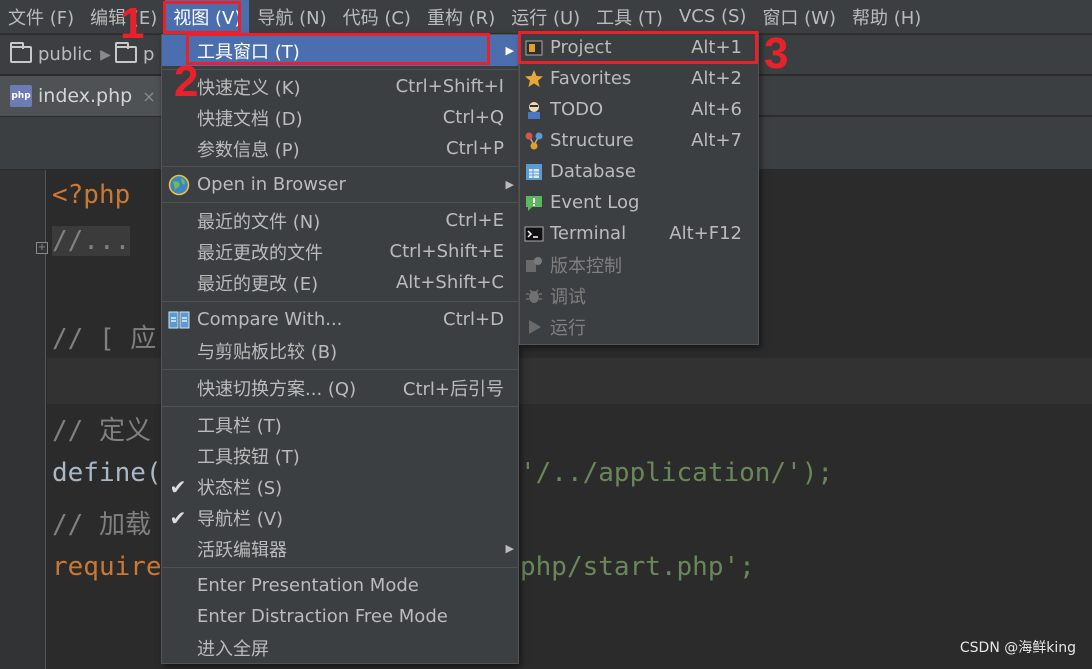  Describe the element at coordinates (534, 78) in the screenshot. I see `star-icon` at that location.